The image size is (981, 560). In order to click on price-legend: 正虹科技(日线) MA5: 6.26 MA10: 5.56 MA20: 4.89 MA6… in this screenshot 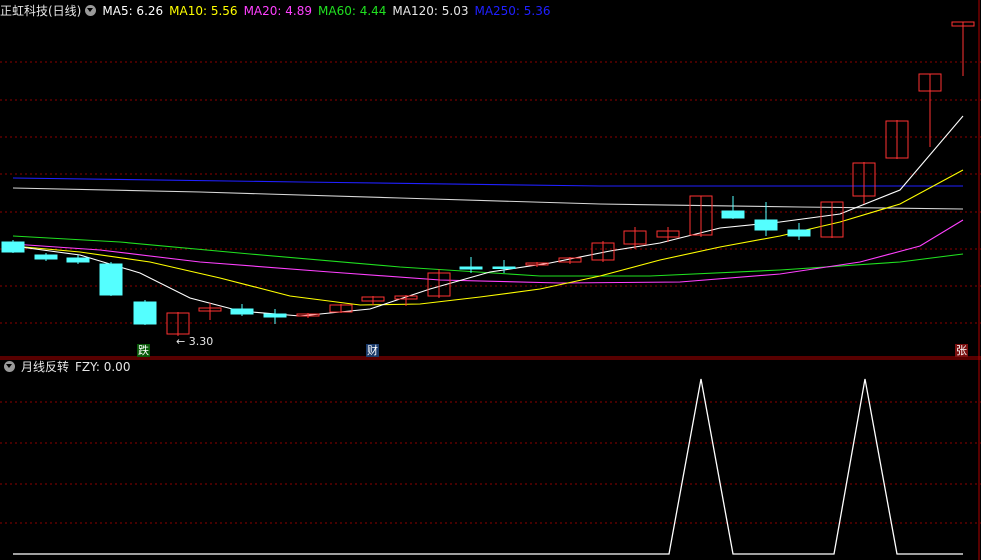, I will do `click(281, 11)`.